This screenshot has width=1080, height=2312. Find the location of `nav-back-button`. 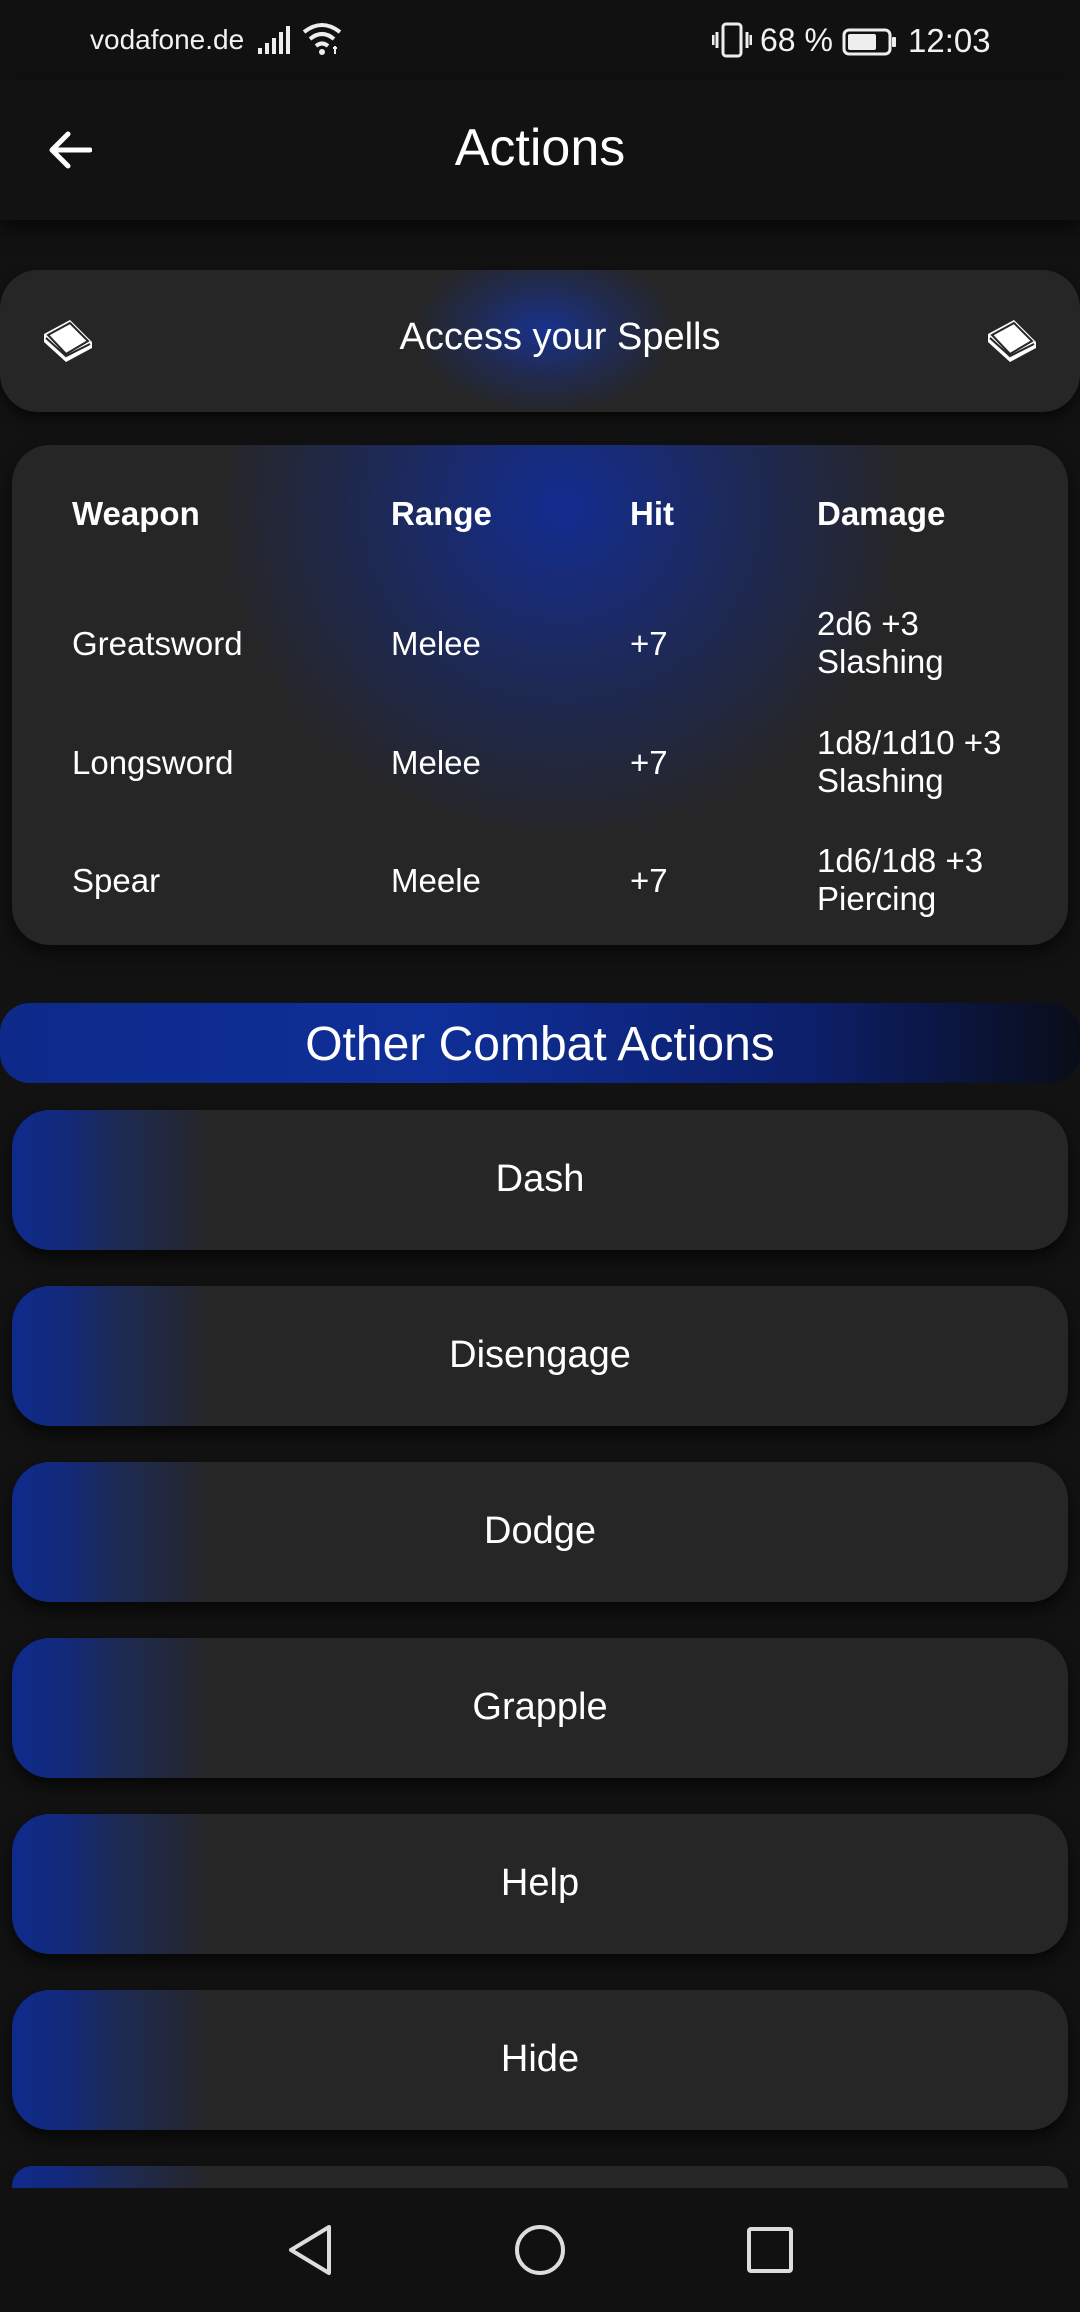

nav-back-button is located at coordinates (310, 2250).